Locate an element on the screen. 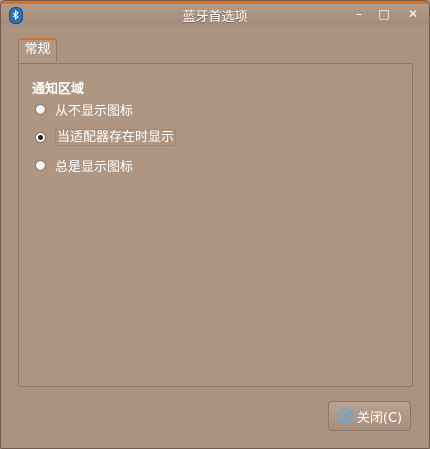 Image resolution: width=430 pixels, height=449 pixels. radio-always-show is located at coordinates (40, 165).